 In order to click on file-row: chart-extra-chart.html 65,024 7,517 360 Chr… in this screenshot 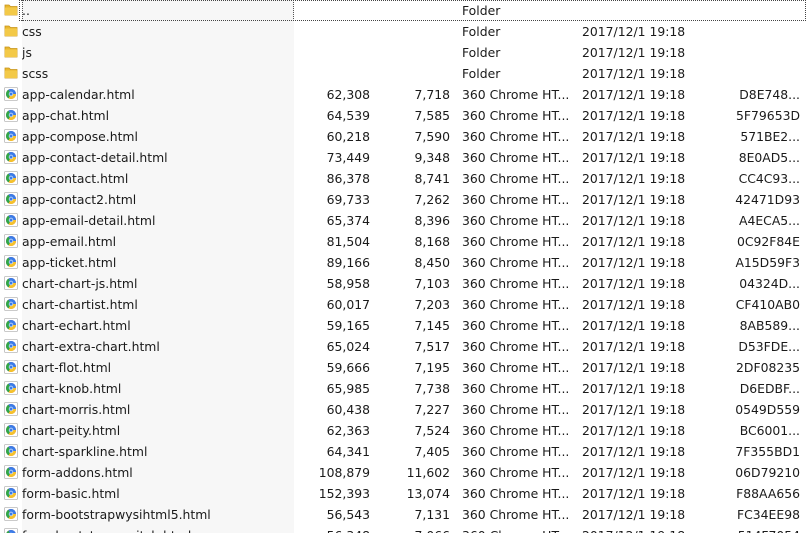, I will do `click(403, 346)`.